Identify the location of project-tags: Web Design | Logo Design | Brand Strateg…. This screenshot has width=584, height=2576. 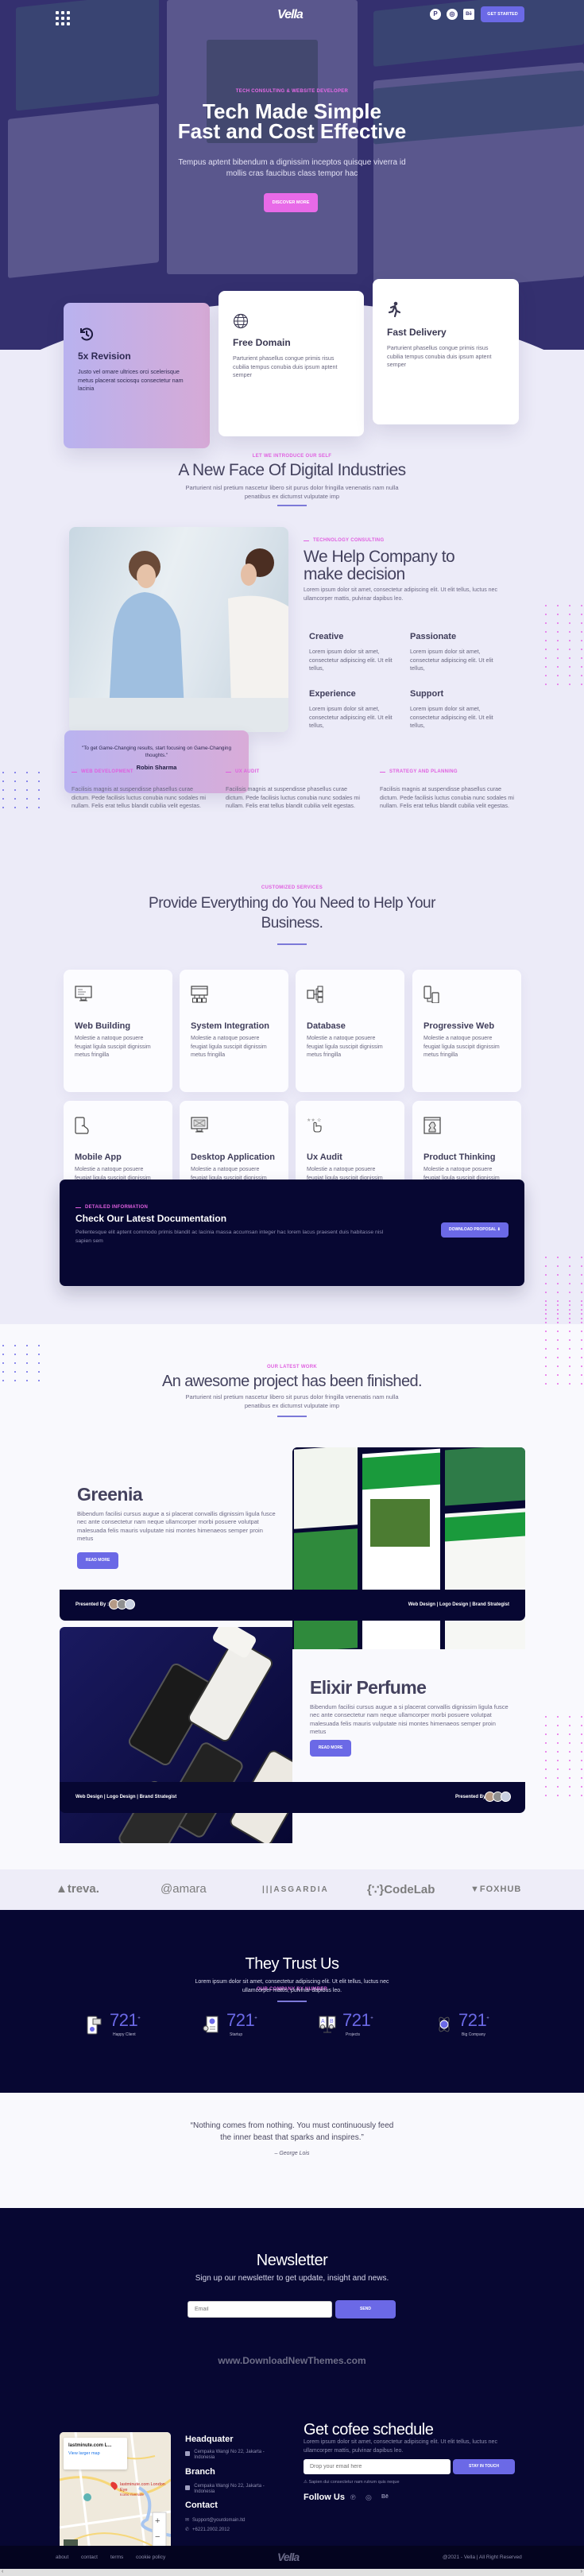
(458, 1604).